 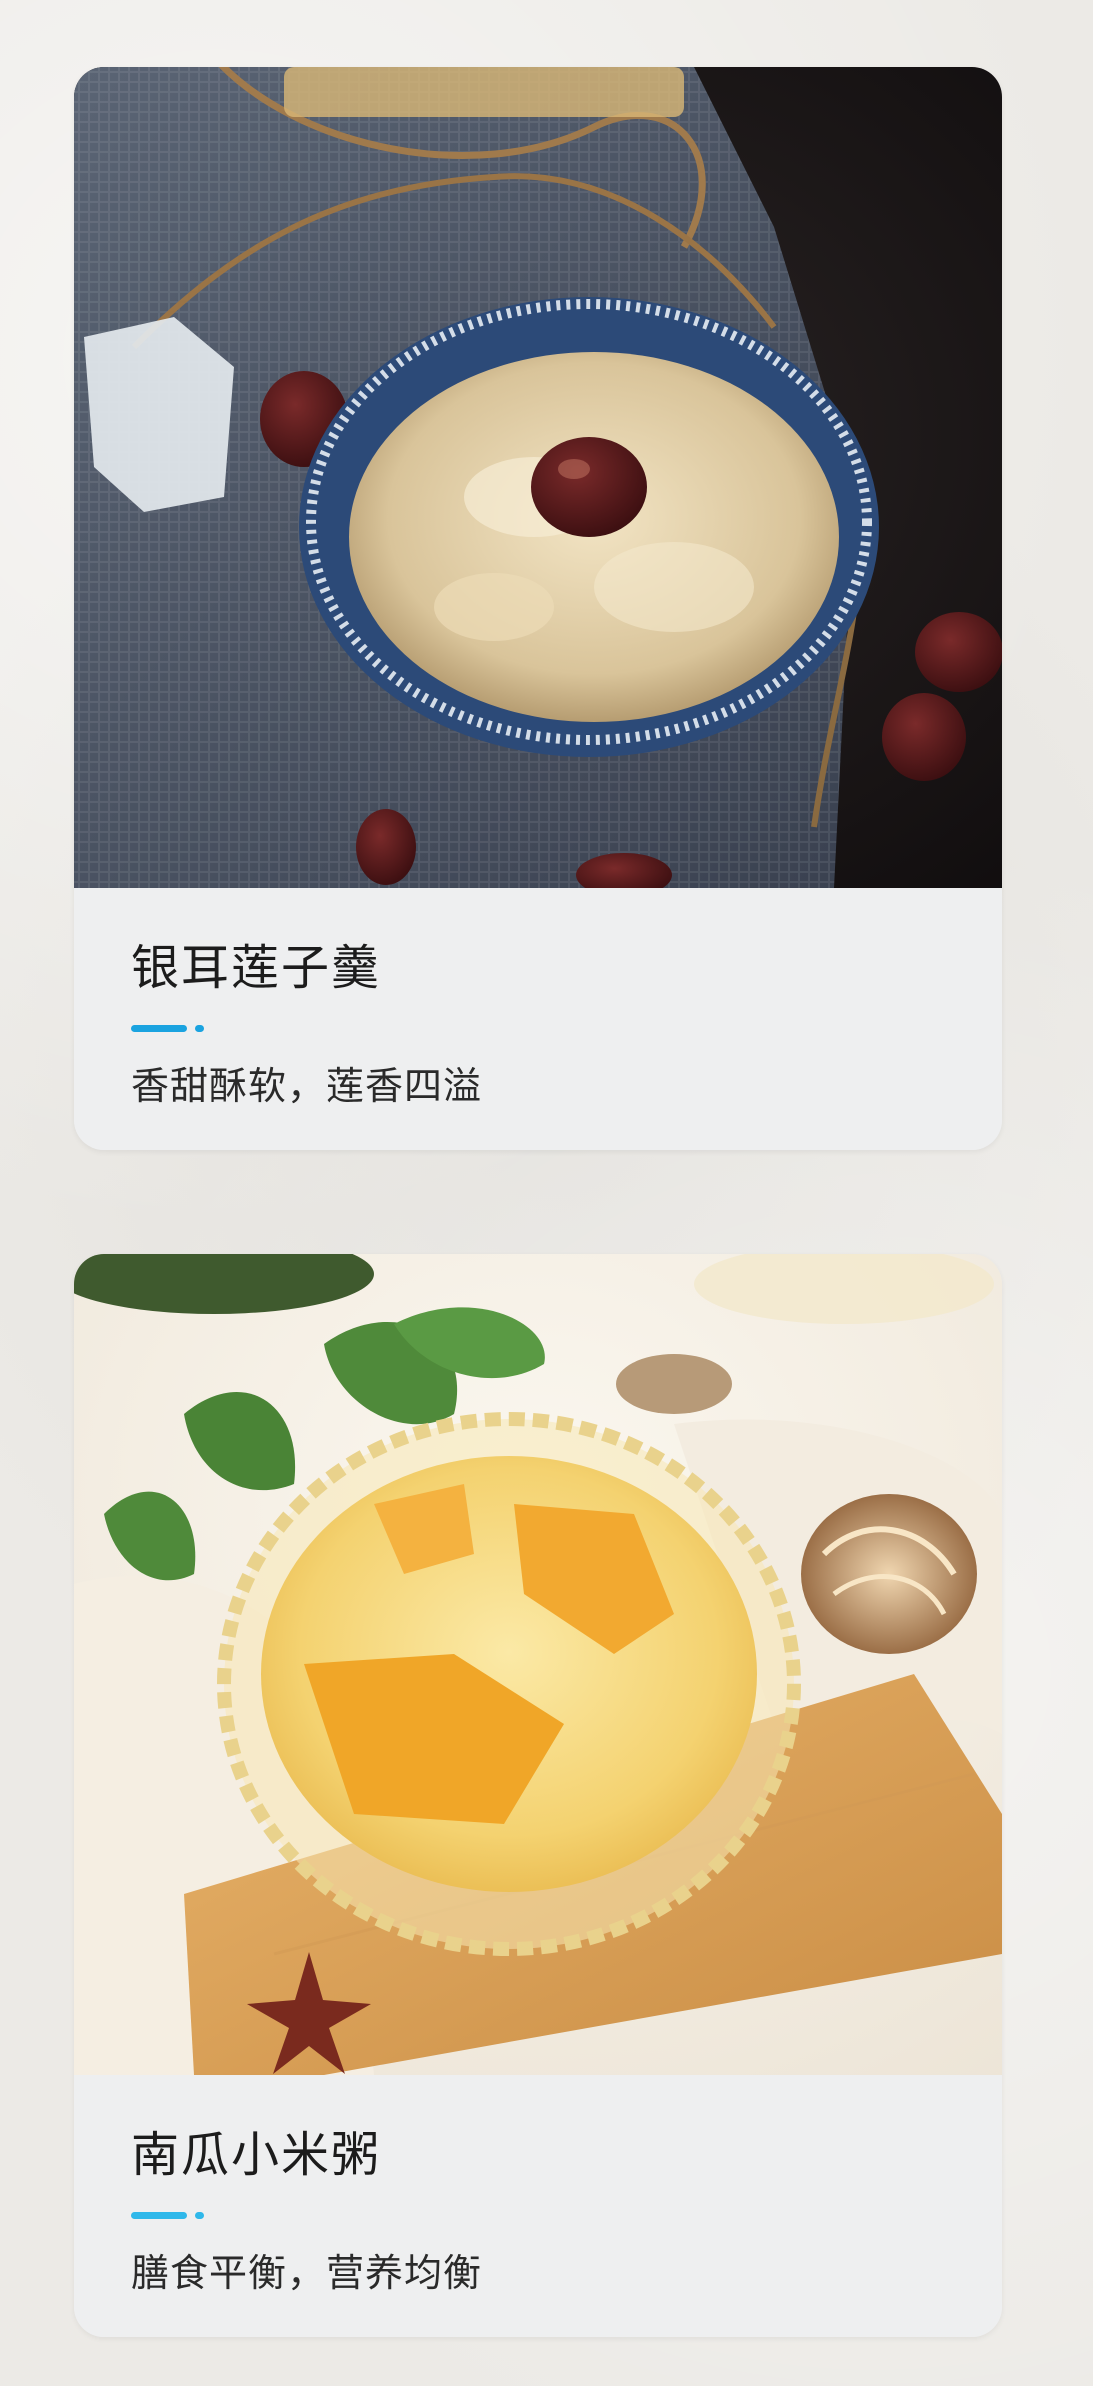 I want to click on card-subtitle: 香甜酥软，莲香四溢, so click(x=307, y=1086).